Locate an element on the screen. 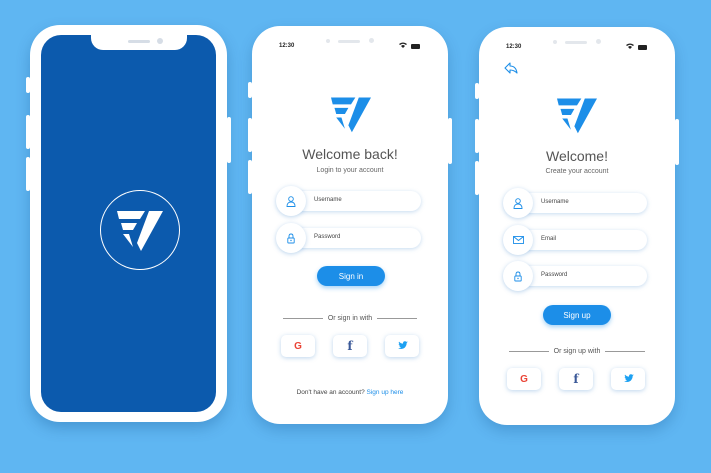 The width and height of the screenshot is (711, 473). social-divider: Or sign up with is located at coordinates (577, 351).